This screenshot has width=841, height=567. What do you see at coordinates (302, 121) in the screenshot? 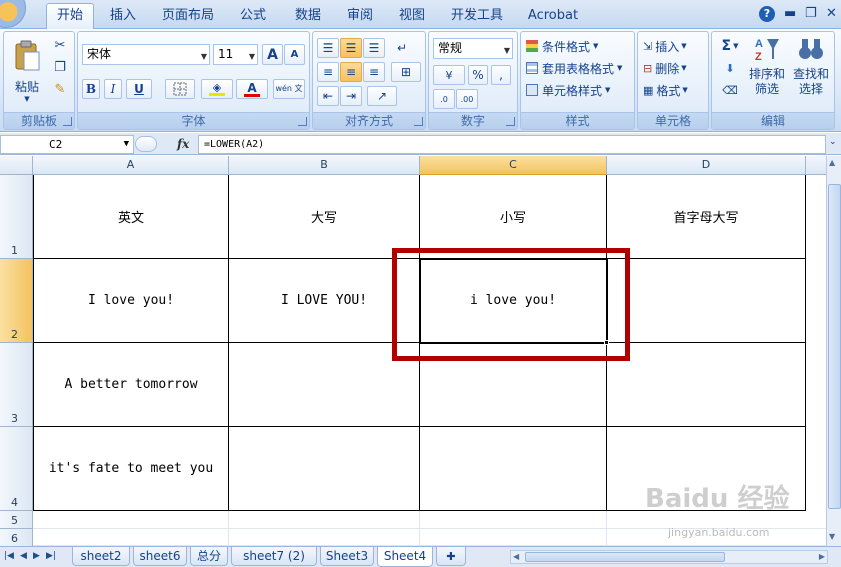
I see `font-launcher-icon` at bounding box center [302, 121].